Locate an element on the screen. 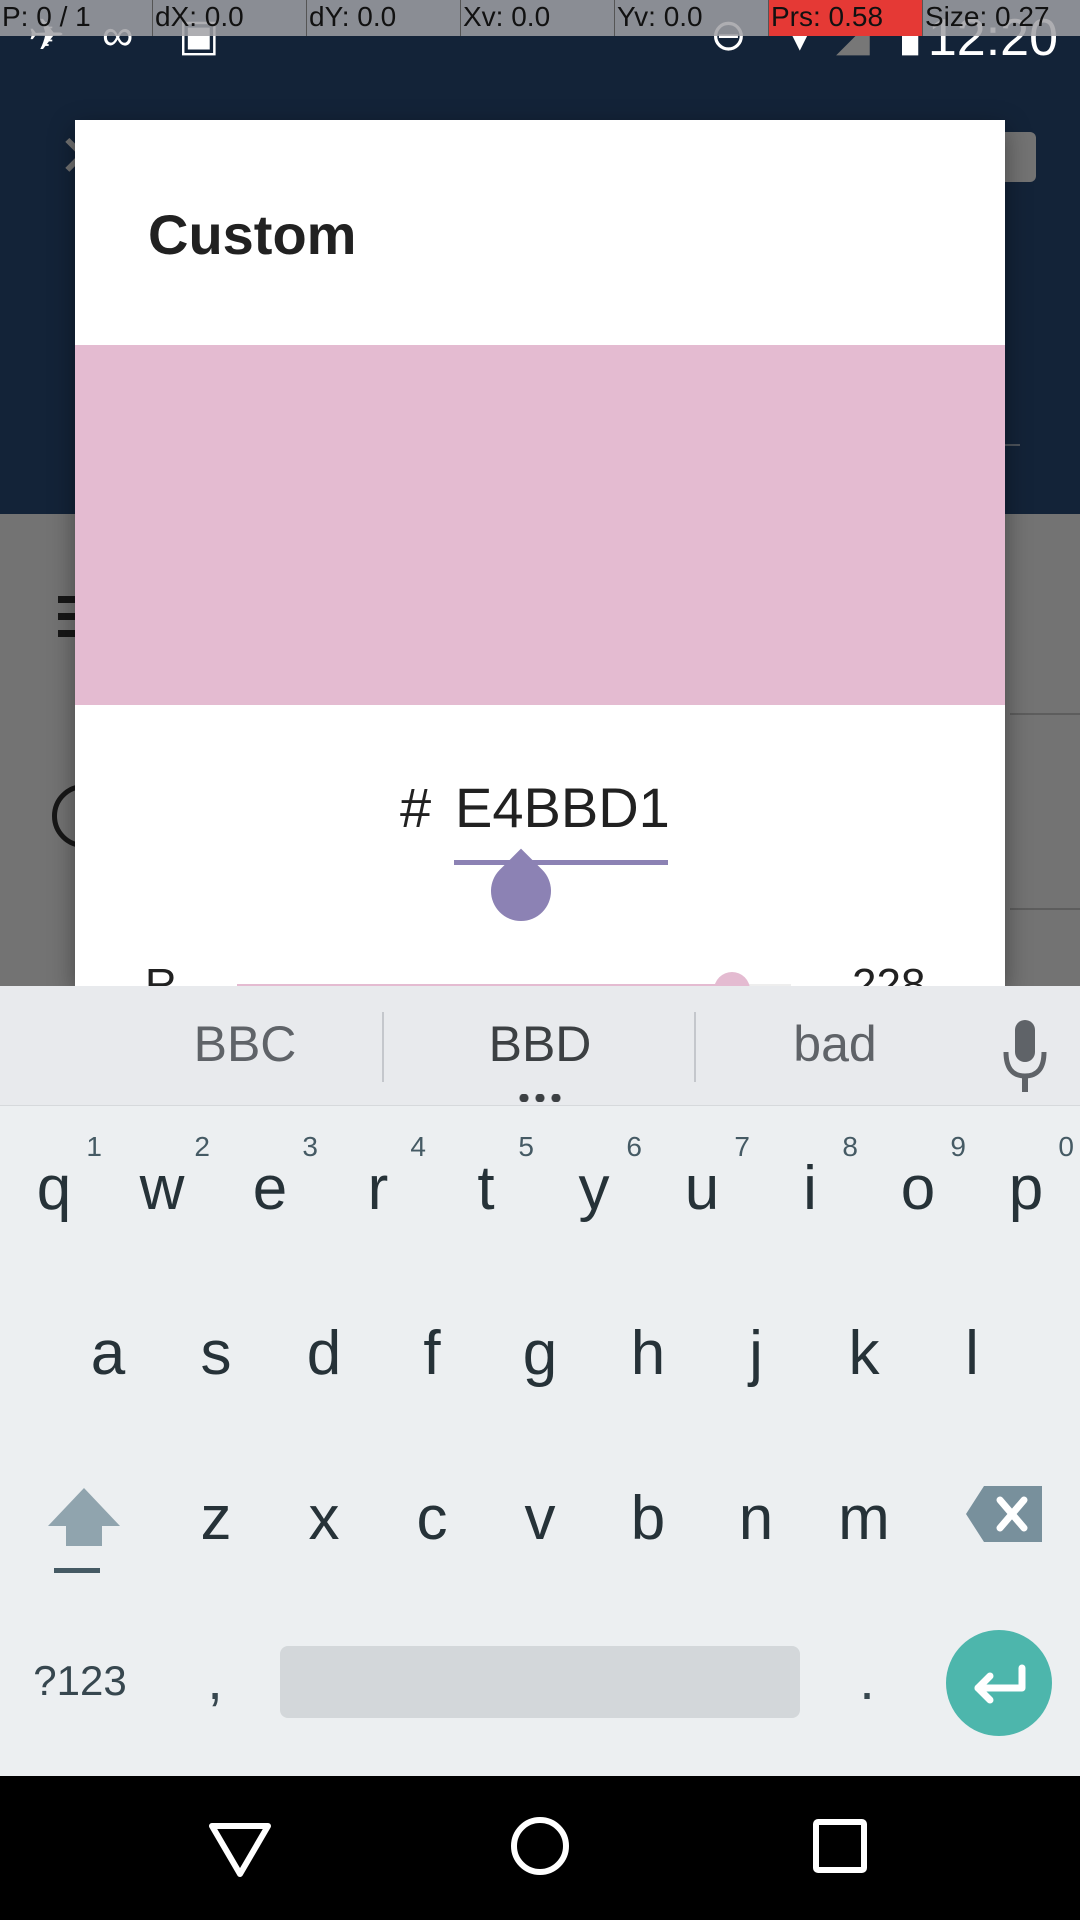 This screenshot has width=1080, height=1920. key-hint: 9 is located at coordinates (958, 1146).